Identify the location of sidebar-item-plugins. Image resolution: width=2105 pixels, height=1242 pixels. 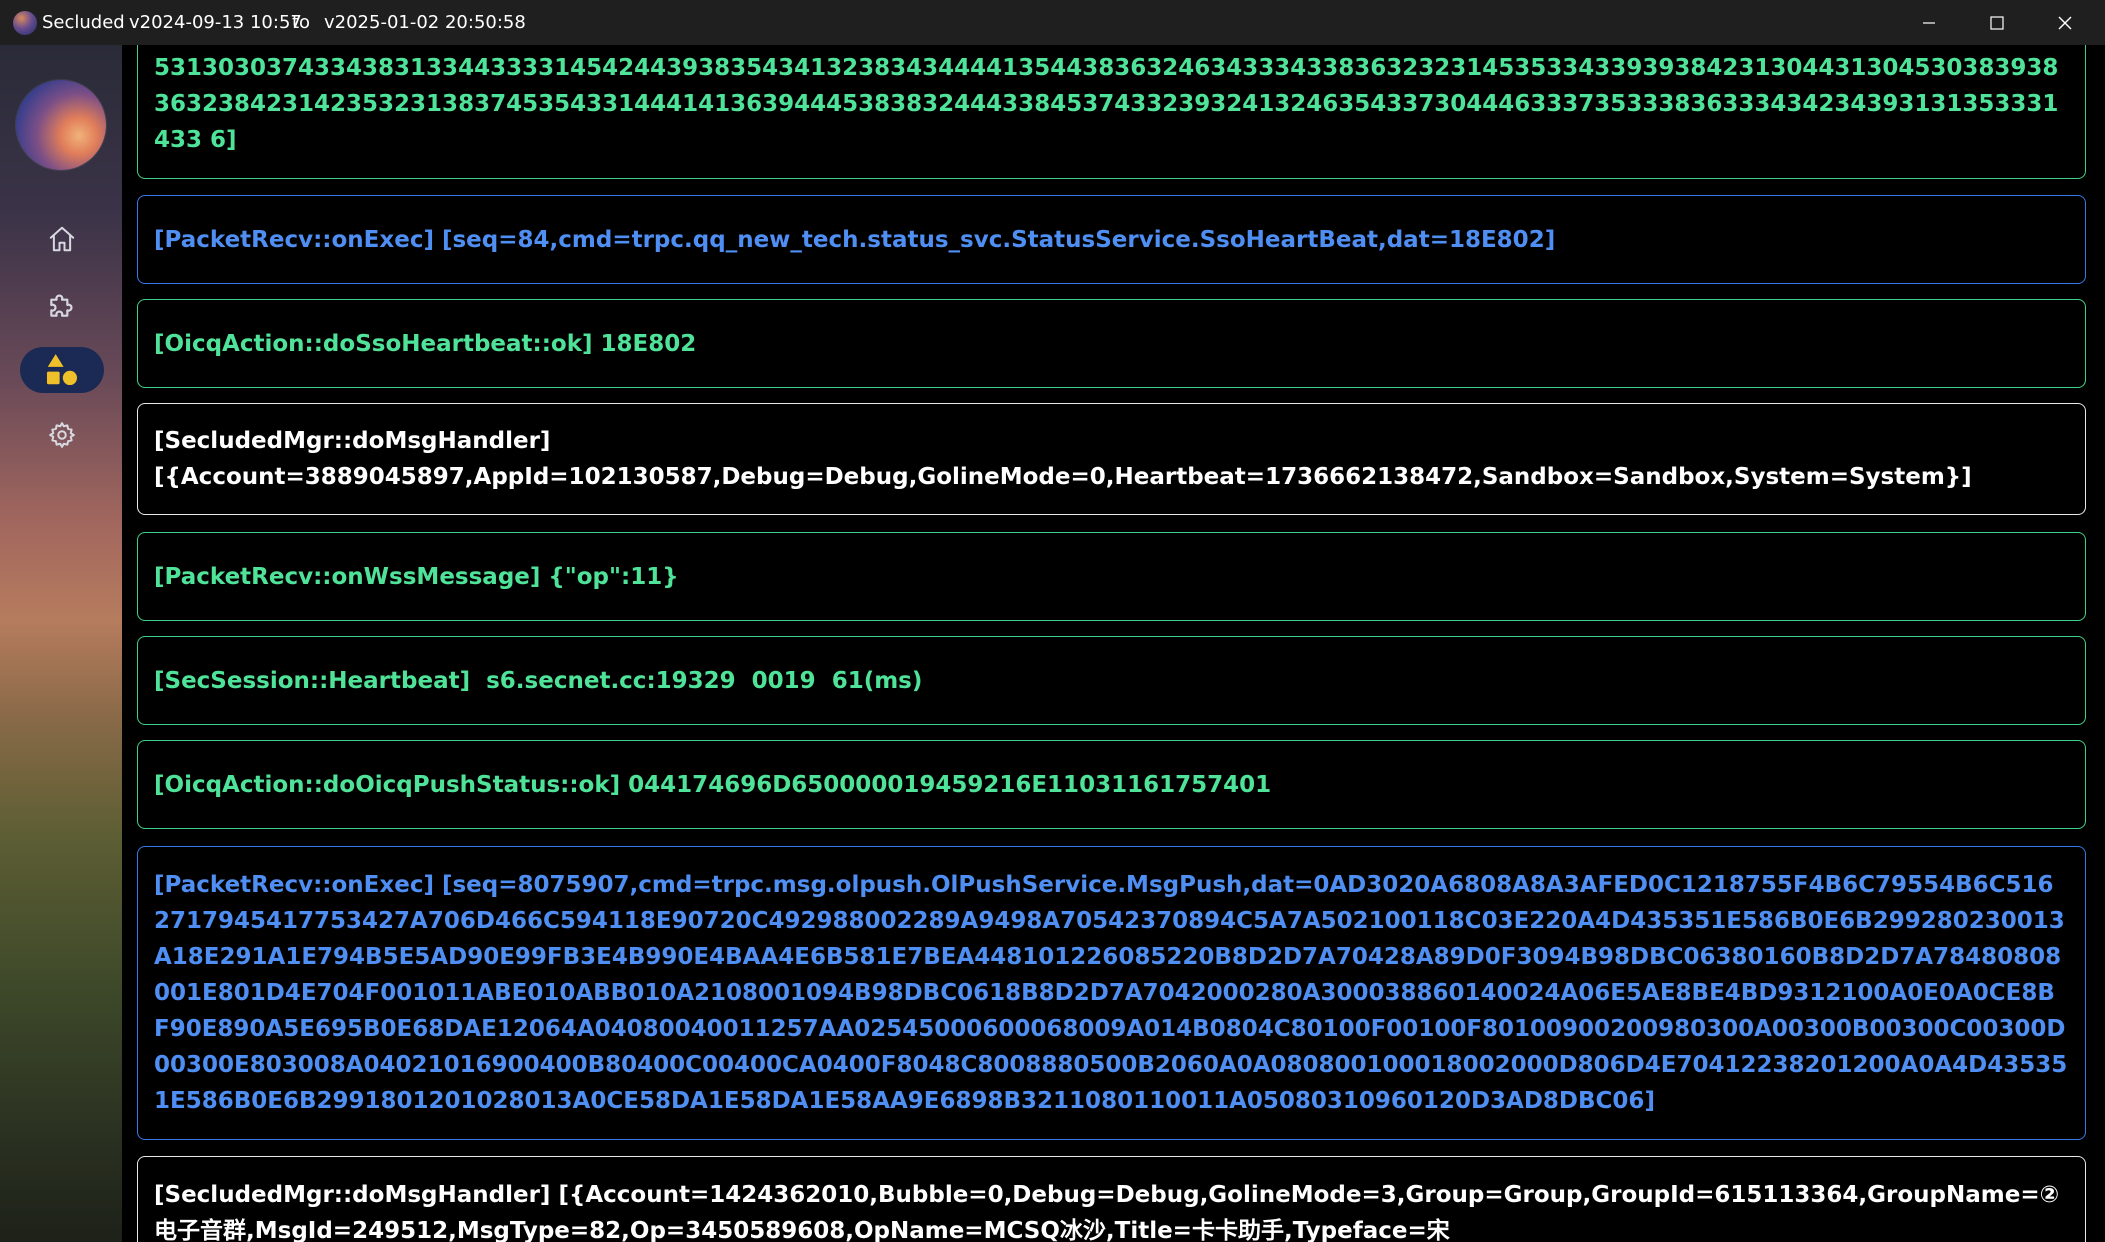
(62, 305).